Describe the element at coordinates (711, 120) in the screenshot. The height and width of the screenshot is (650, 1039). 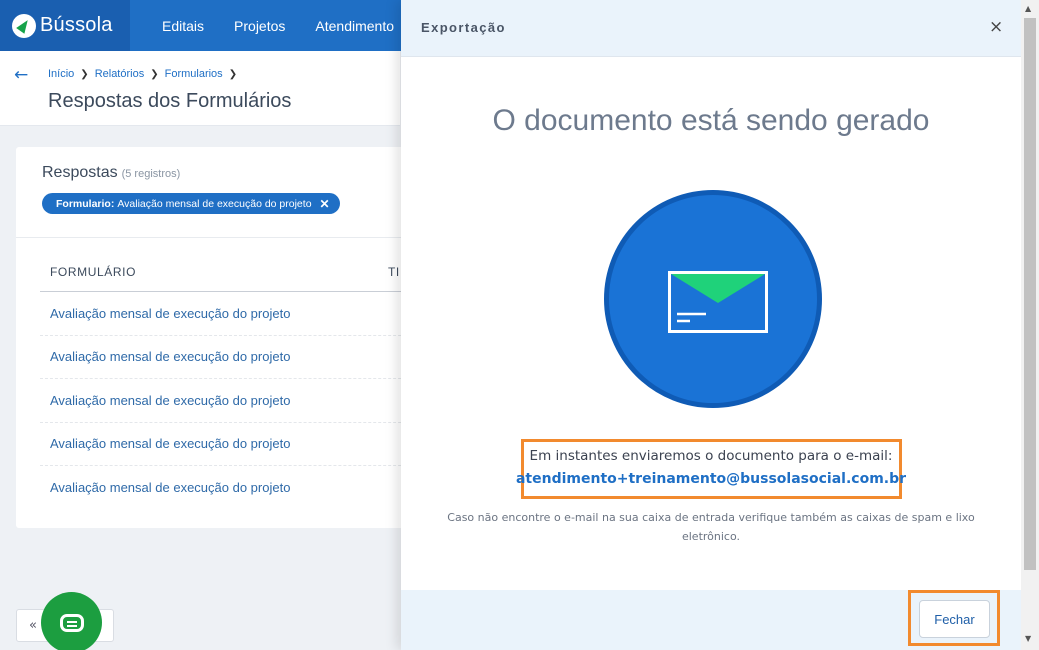
I see `export-headline: O documento está sendo gerado` at that location.